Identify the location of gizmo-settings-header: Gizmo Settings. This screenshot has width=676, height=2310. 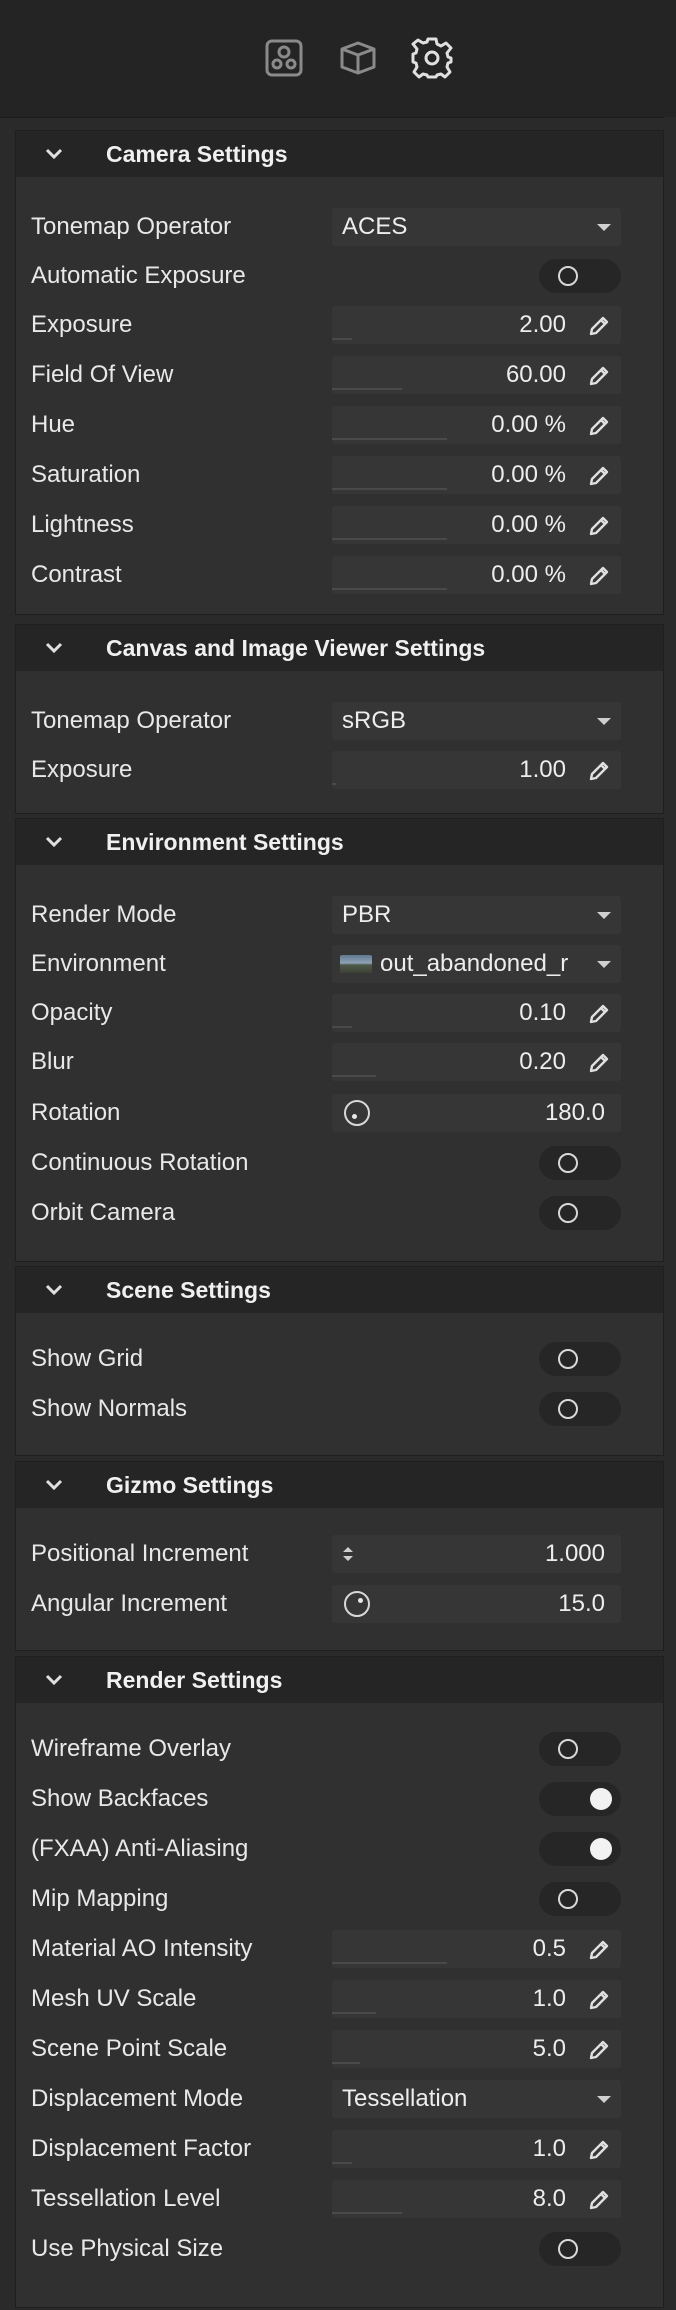
(339, 1485).